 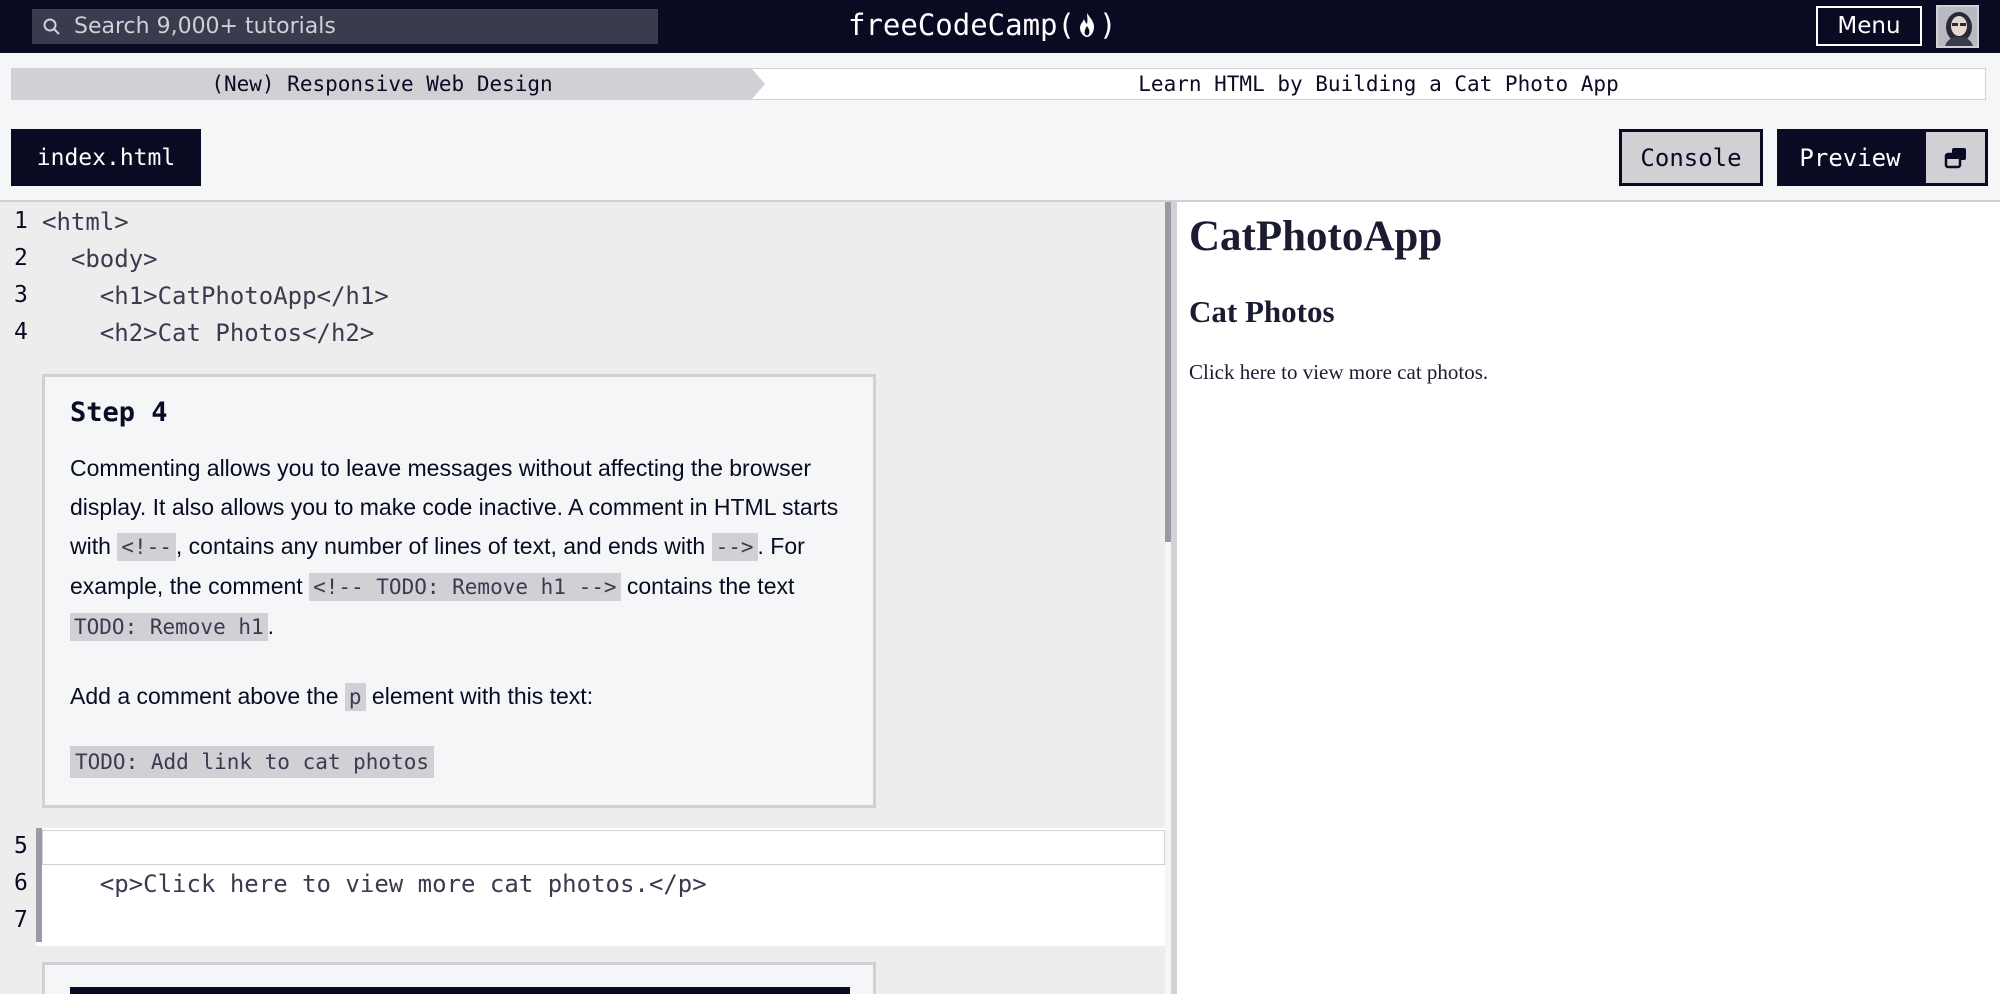 I want to click on task-code-block: TODO: Add link to cat photos, so click(x=252, y=762).